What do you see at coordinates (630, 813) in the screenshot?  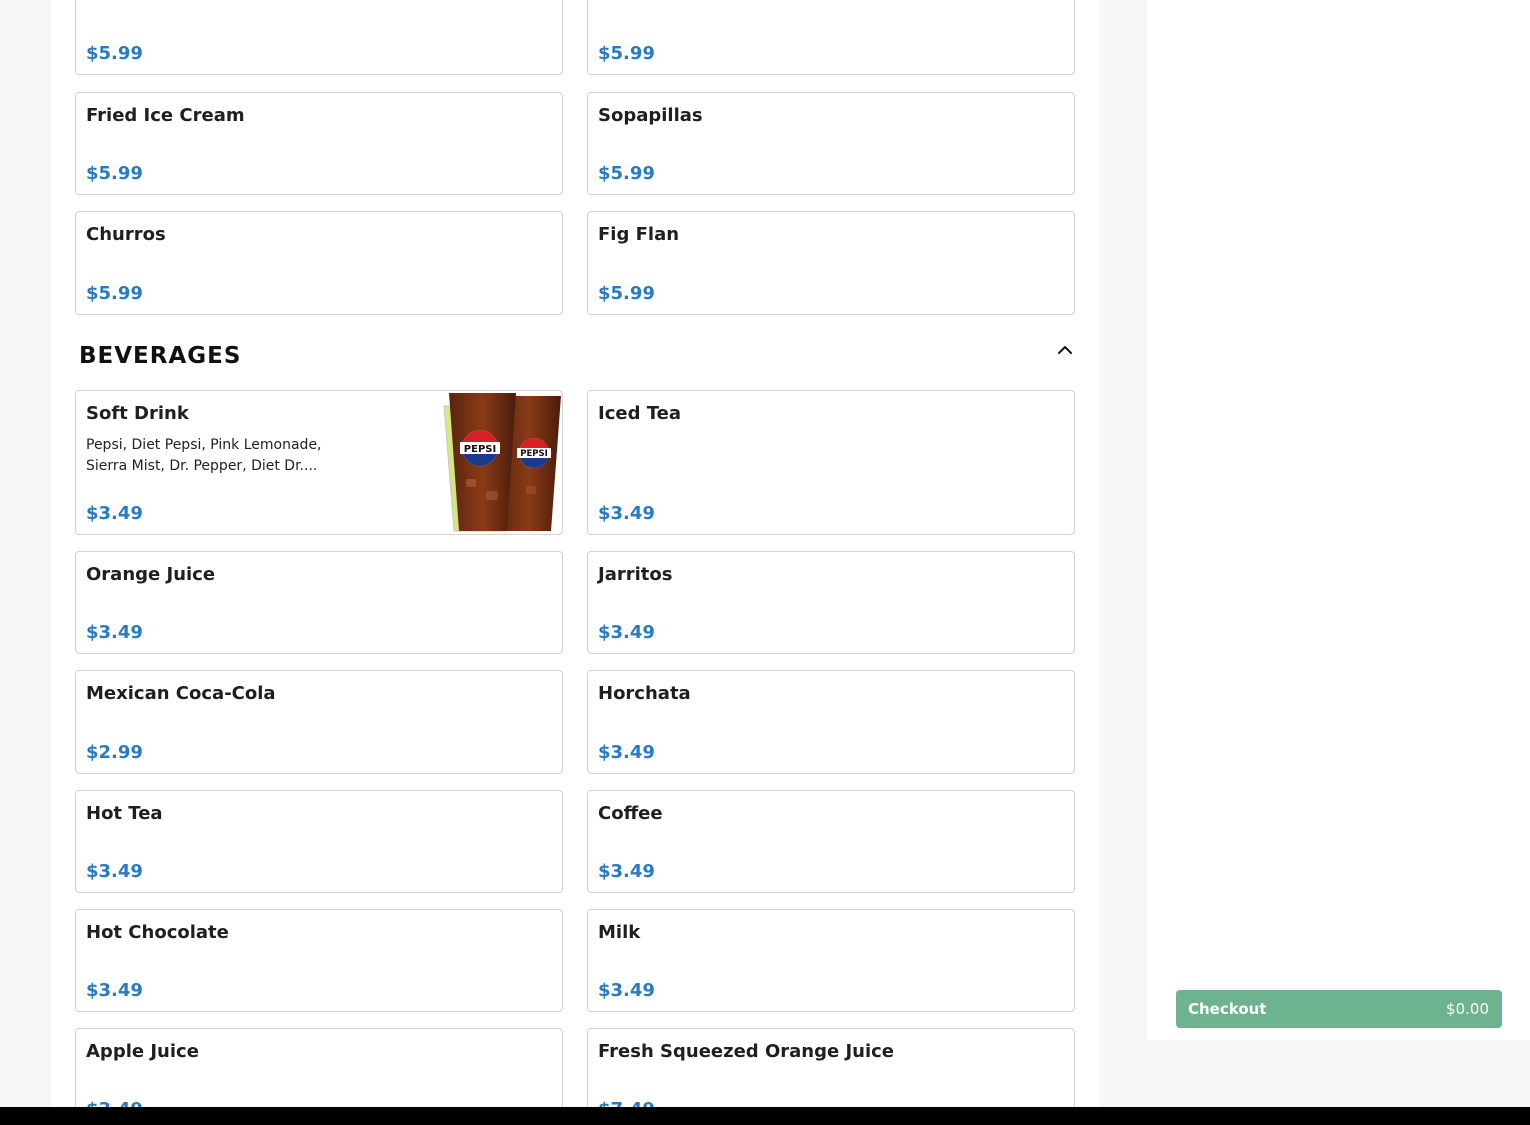 I see `menu-item-name: Coffee` at bounding box center [630, 813].